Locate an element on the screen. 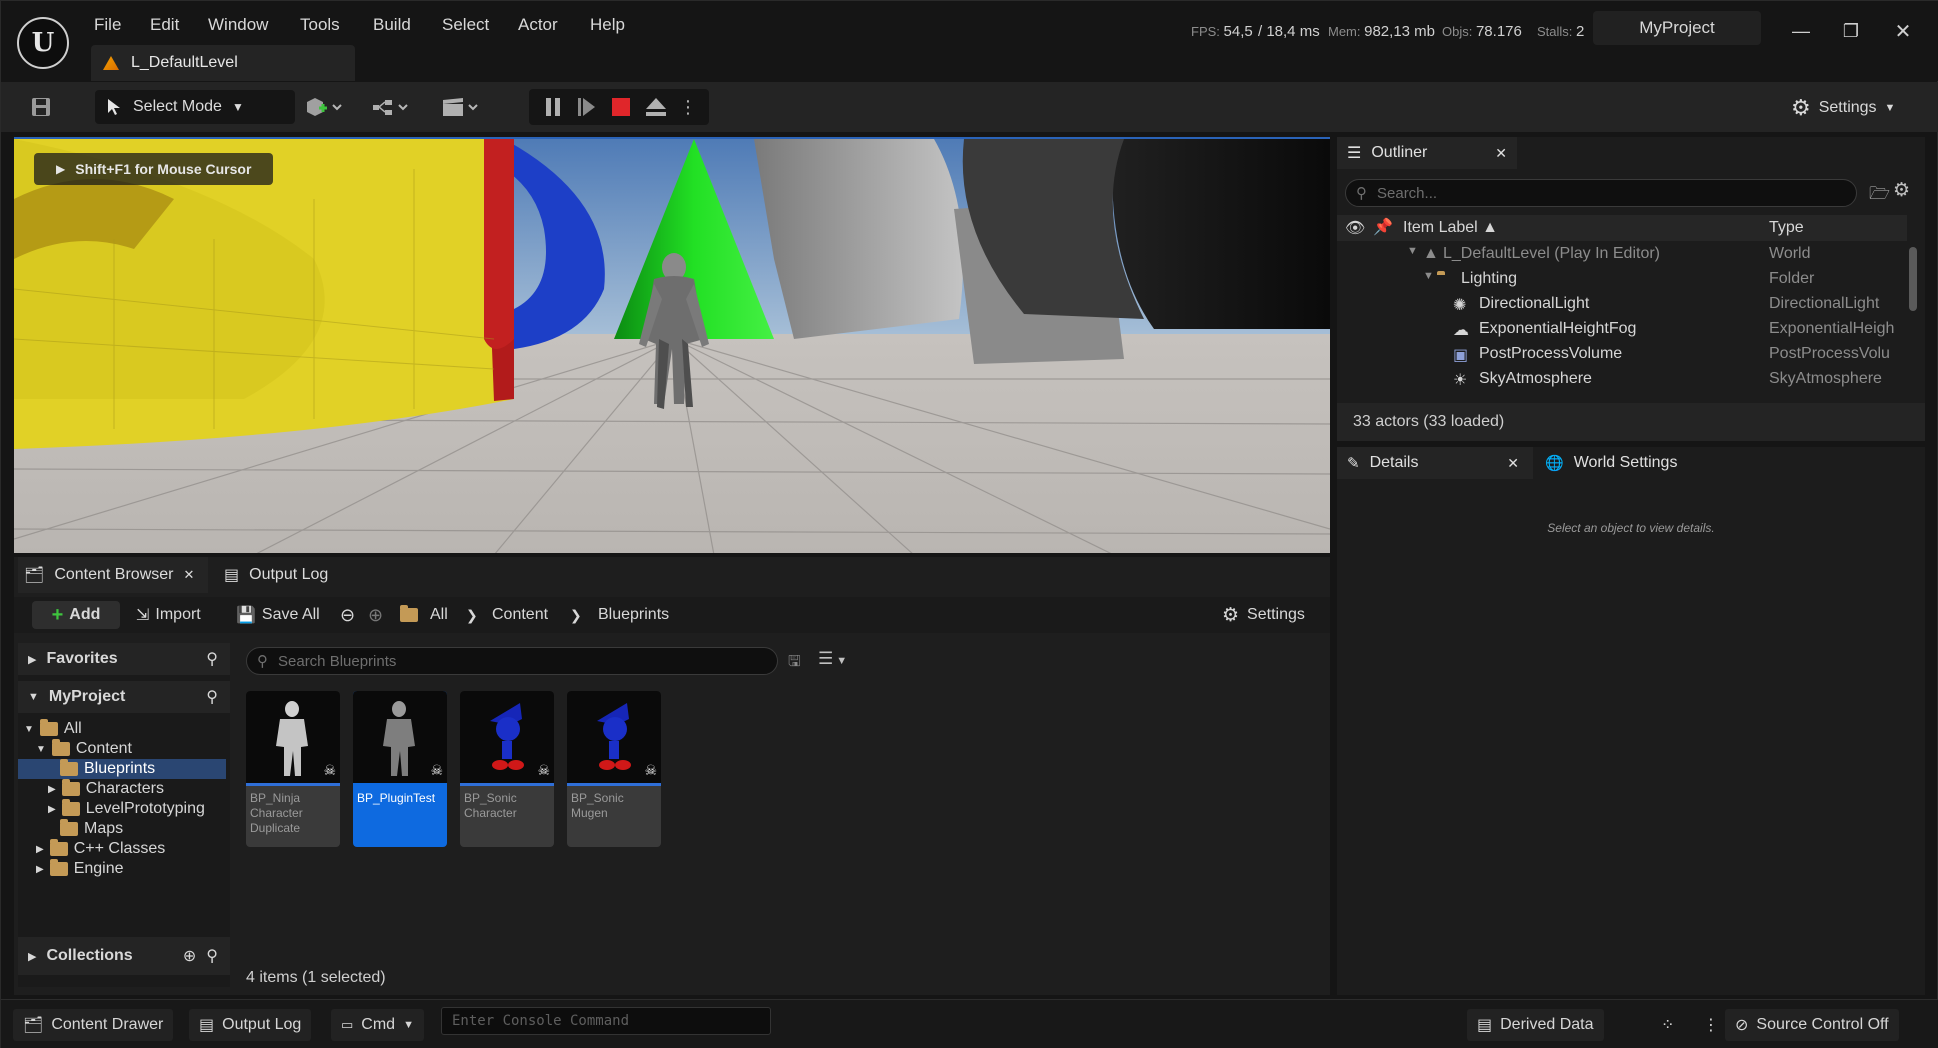  tree-item-cpp-classes: ▶ C++ Classes is located at coordinates (100, 849).